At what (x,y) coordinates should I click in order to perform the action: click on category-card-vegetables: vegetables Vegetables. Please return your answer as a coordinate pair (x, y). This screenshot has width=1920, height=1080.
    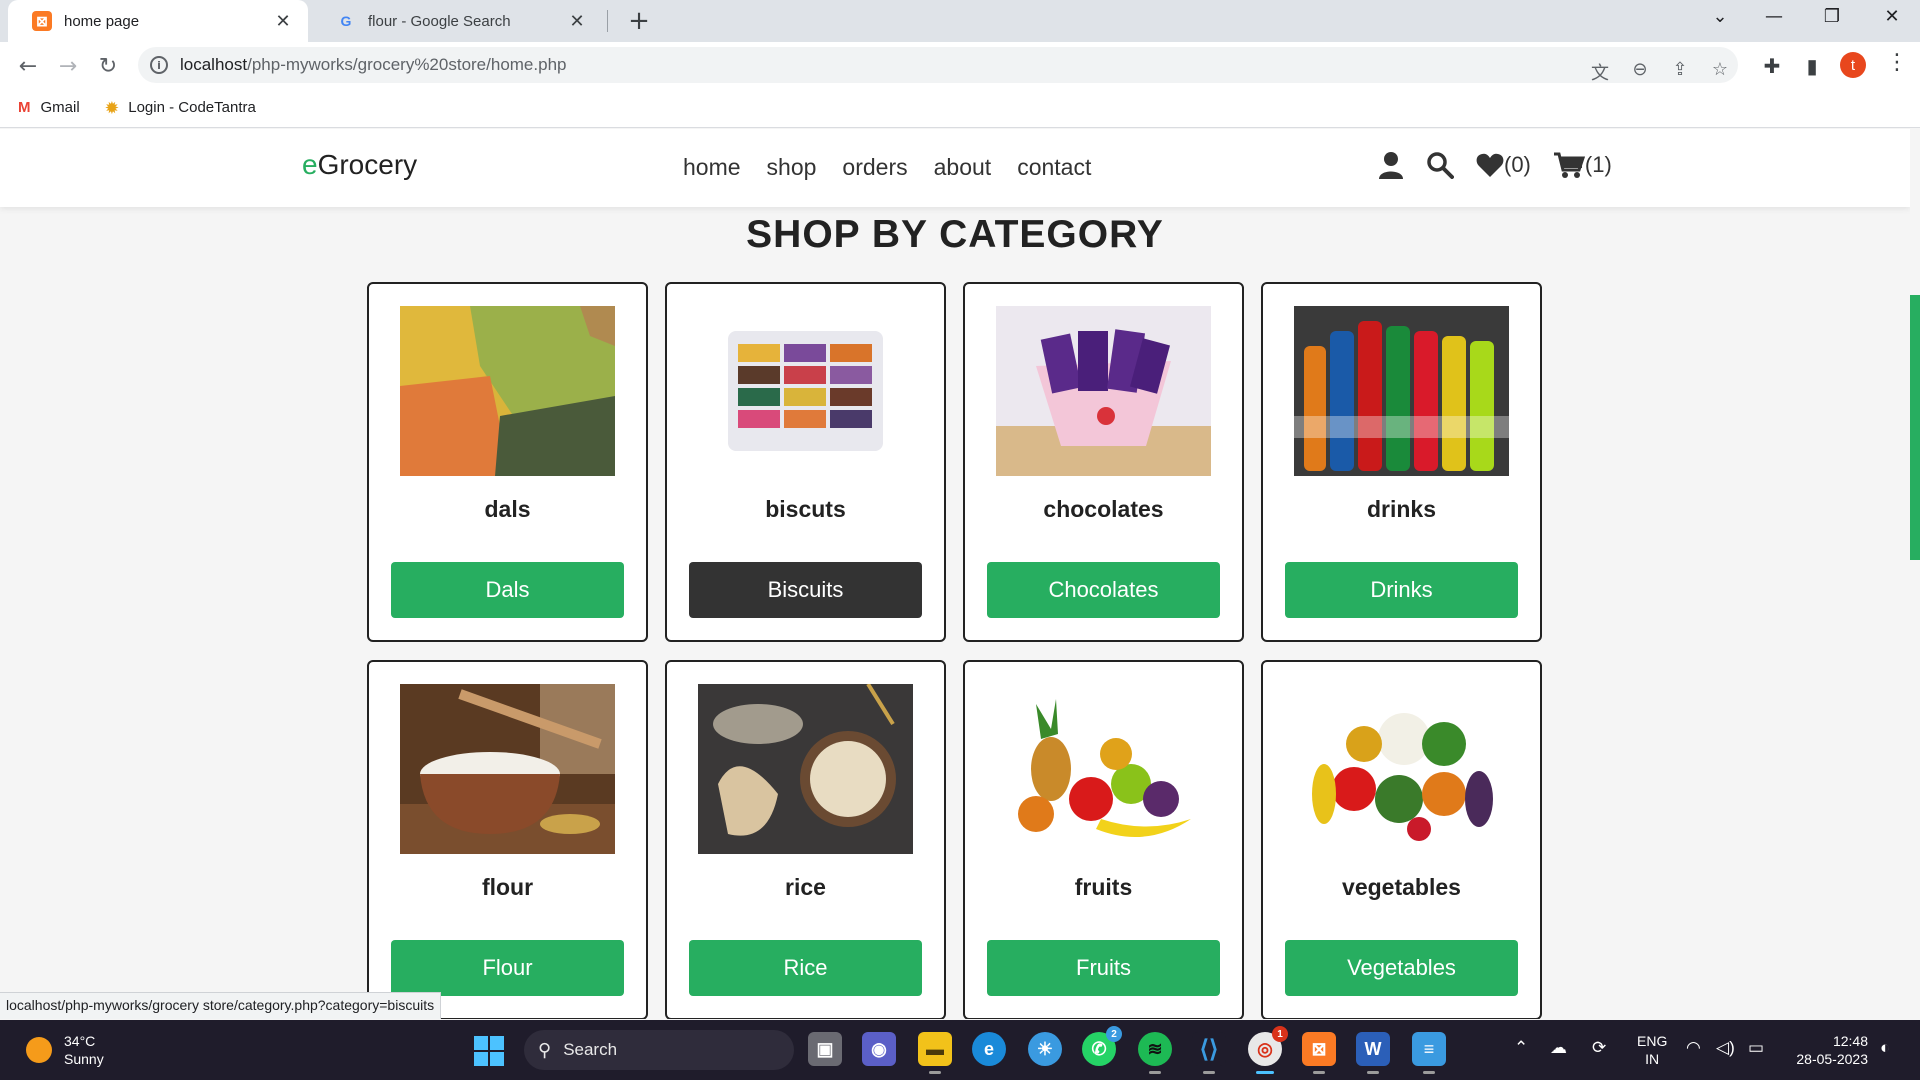
    Looking at the image, I should click on (1401, 839).